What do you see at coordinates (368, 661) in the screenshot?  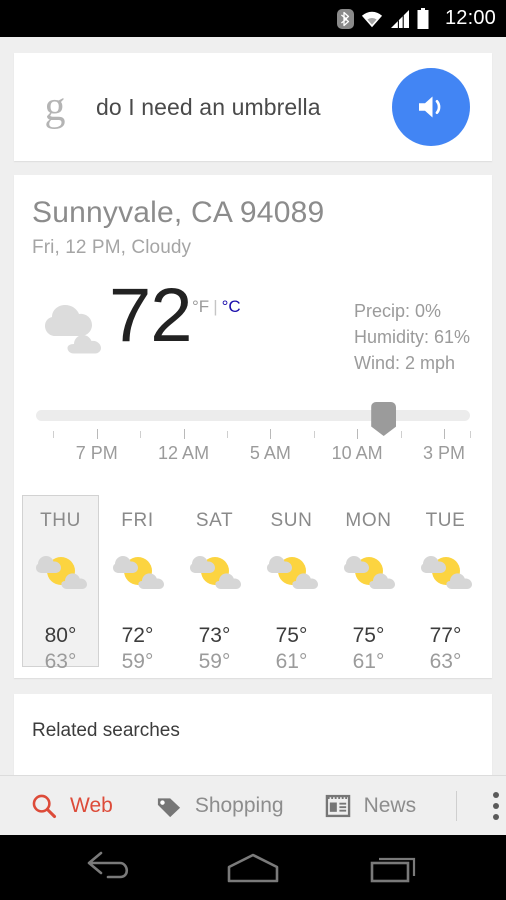 I see `forecast-low-temp: 61°` at bounding box center [368, 661].